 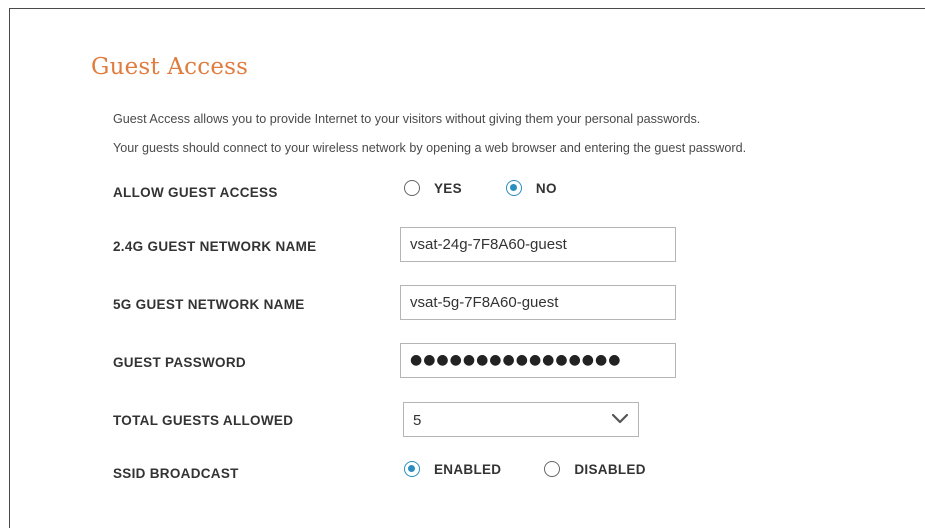 I want to click on no-radio-label: NO, so click(x=546, y=188).